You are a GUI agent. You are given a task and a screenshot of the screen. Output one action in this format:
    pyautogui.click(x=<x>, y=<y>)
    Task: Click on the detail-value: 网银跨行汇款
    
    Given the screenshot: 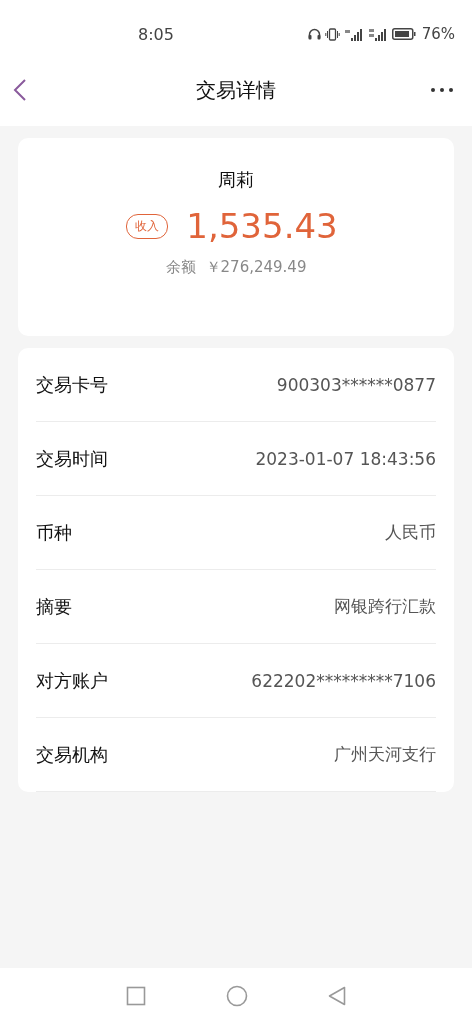 What is the action you would take?
    pyautogui.click(x=385, y=606)
    